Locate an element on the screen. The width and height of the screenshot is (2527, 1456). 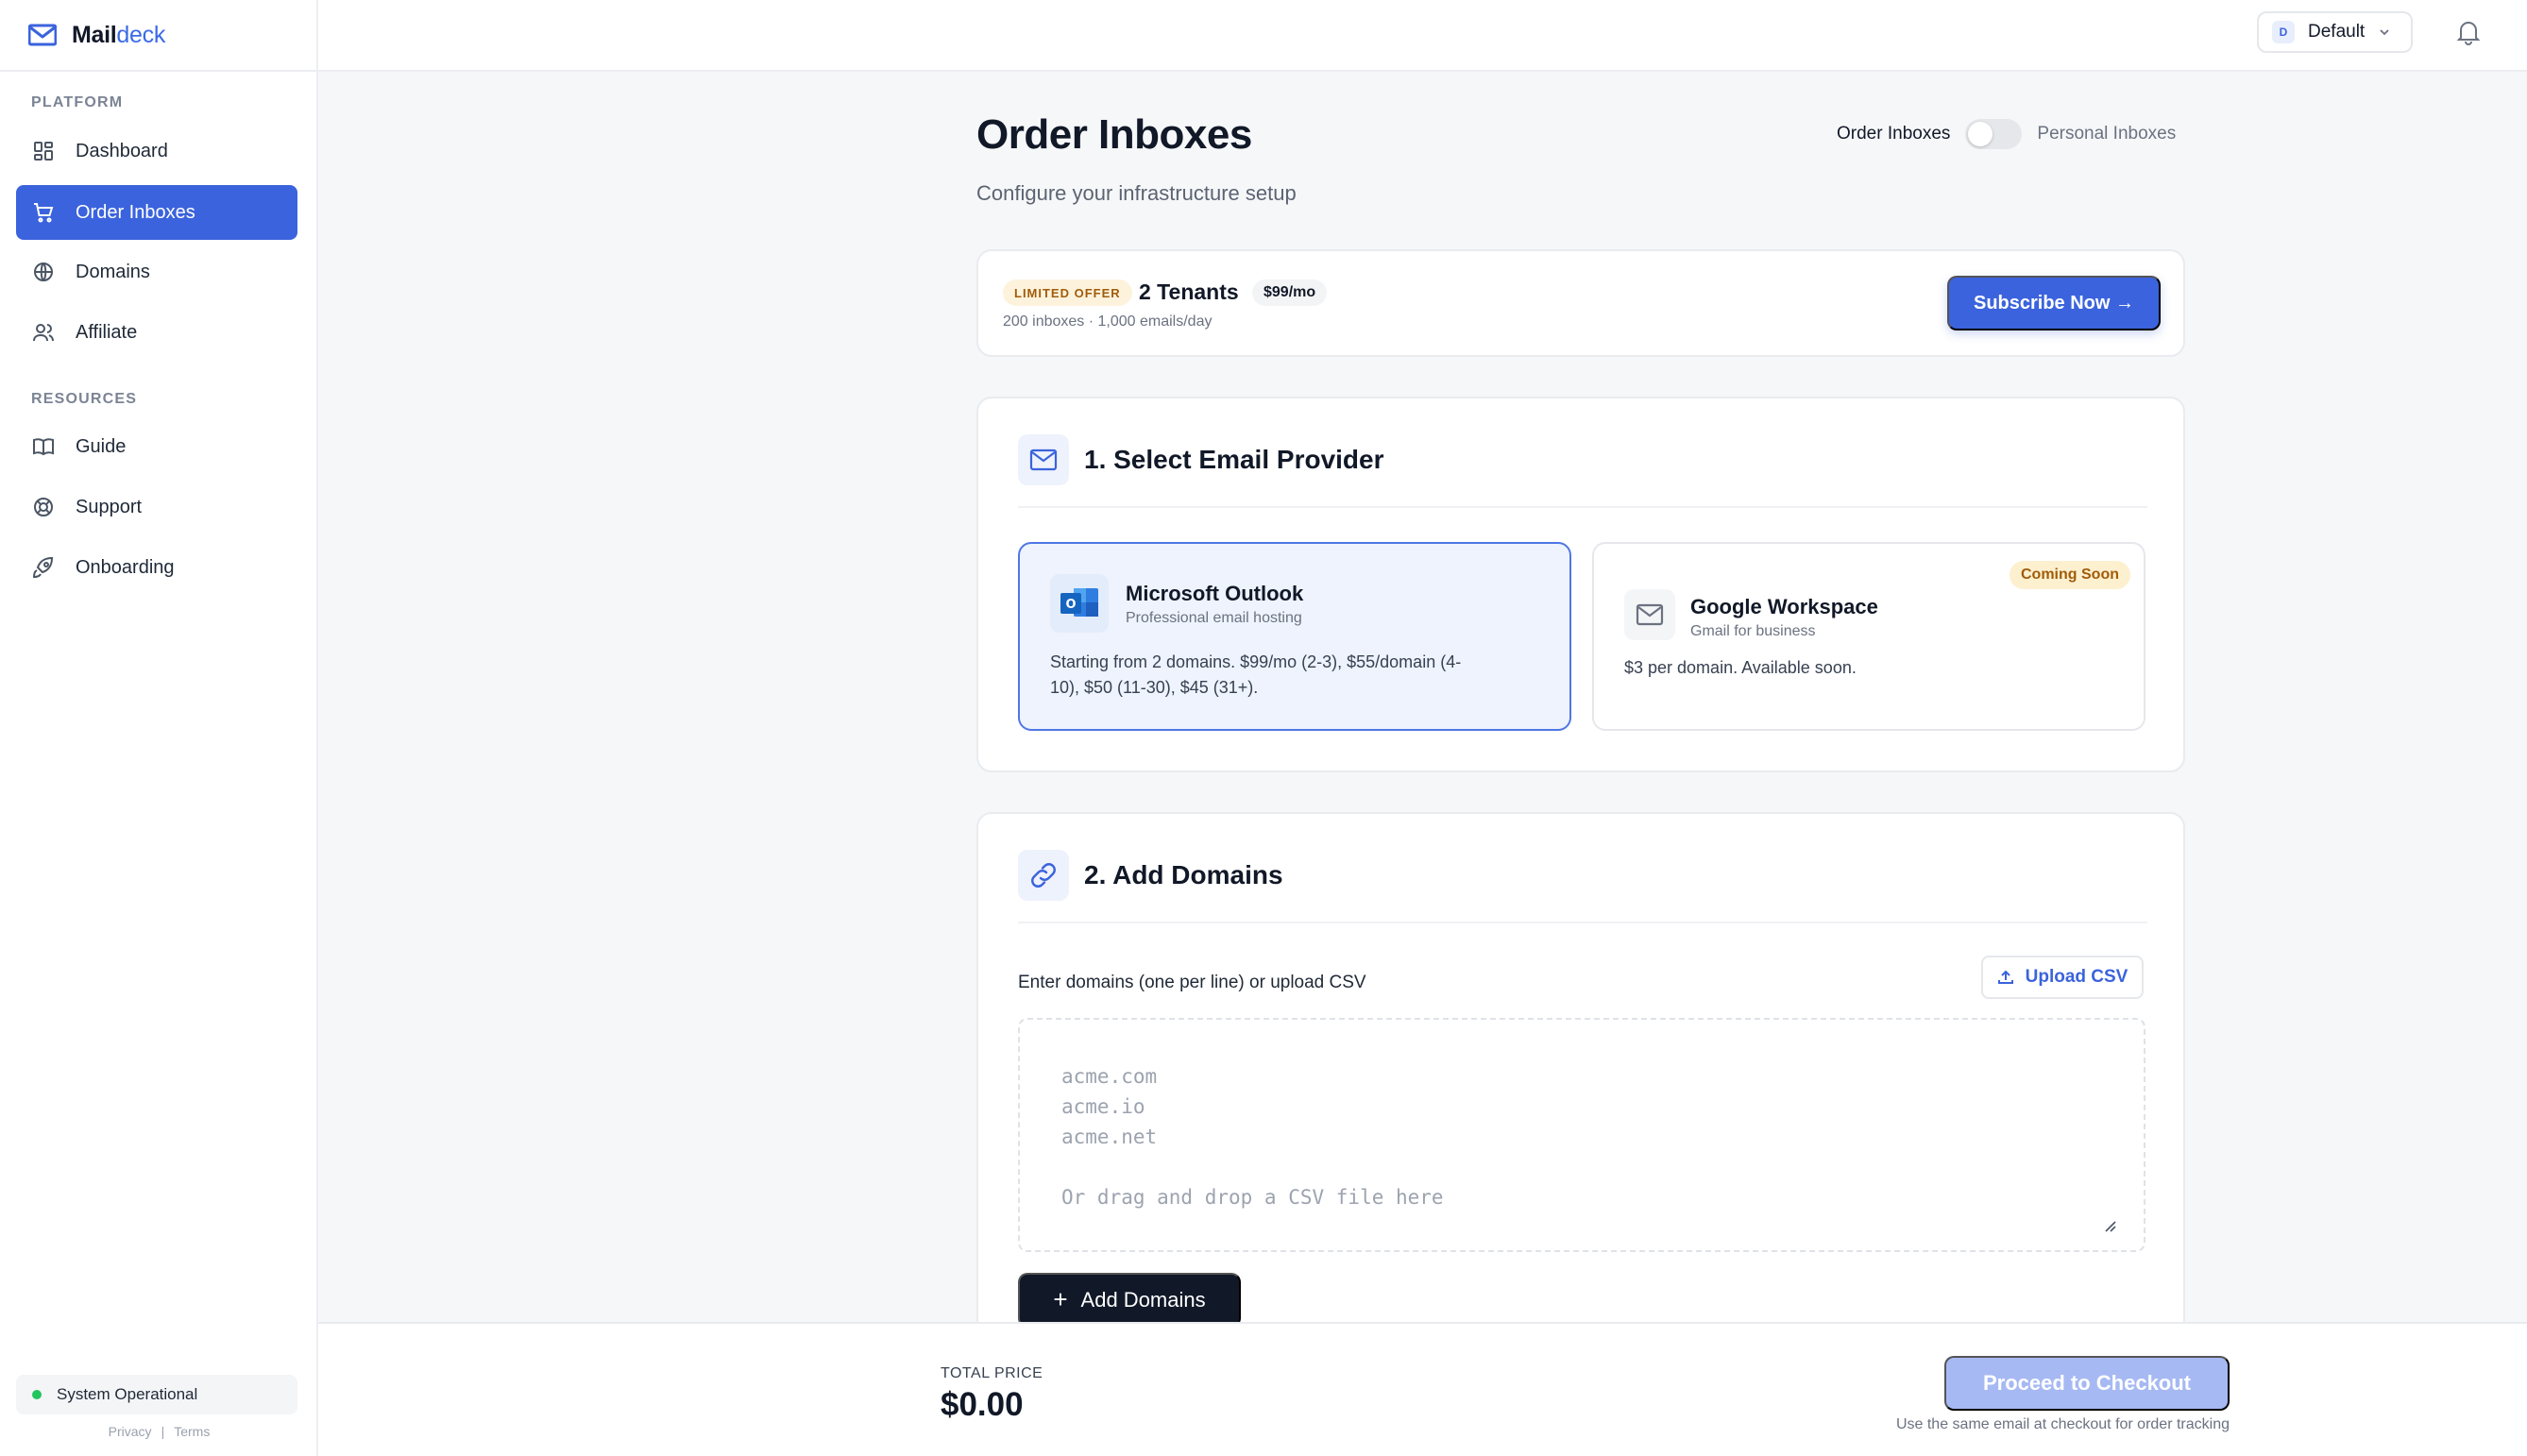
add-domains-label: Add Domains is located at coordinates (1143, 1300).